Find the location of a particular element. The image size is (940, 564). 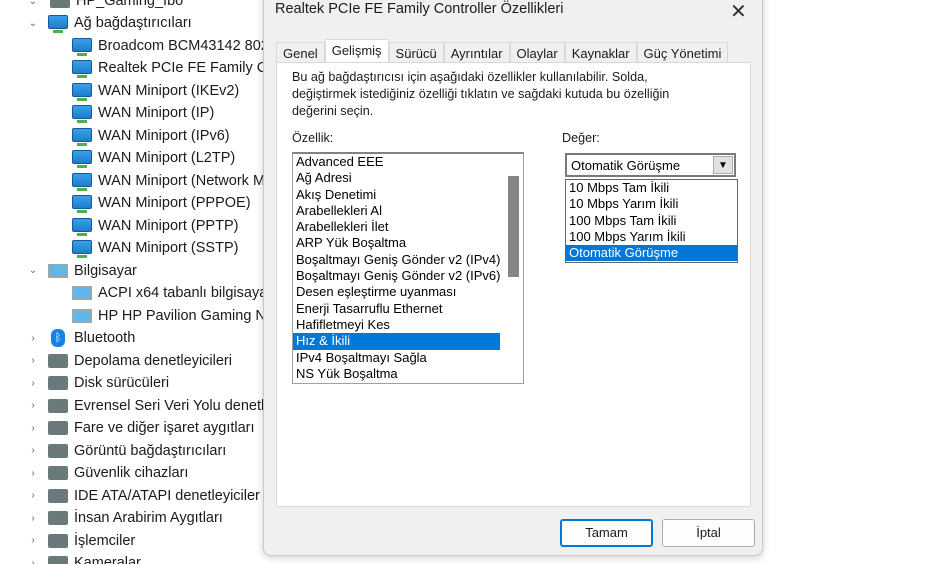

tree-item-label: HP HP Pavilion Gaming Notebook is located at coordinates (181, 315).